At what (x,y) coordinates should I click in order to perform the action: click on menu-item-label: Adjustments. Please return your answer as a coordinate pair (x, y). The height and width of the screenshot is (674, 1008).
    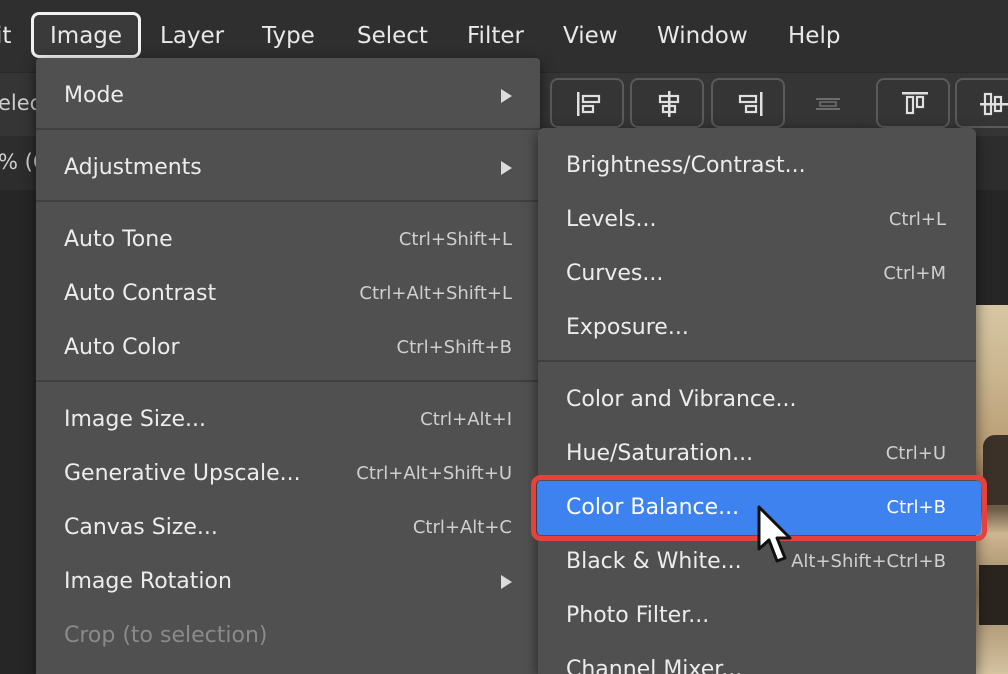
    Looking at the image, I should click on (133, 167).